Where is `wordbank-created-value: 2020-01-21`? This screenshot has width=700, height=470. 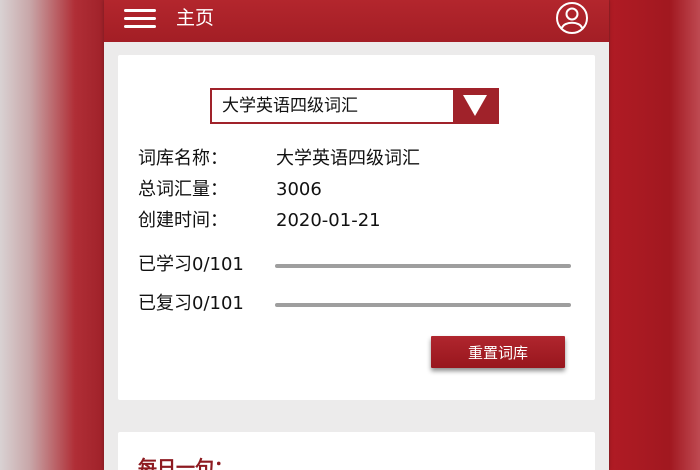 wordbank-created-value: 2020-01-21 is located at coordinates (328, 220).